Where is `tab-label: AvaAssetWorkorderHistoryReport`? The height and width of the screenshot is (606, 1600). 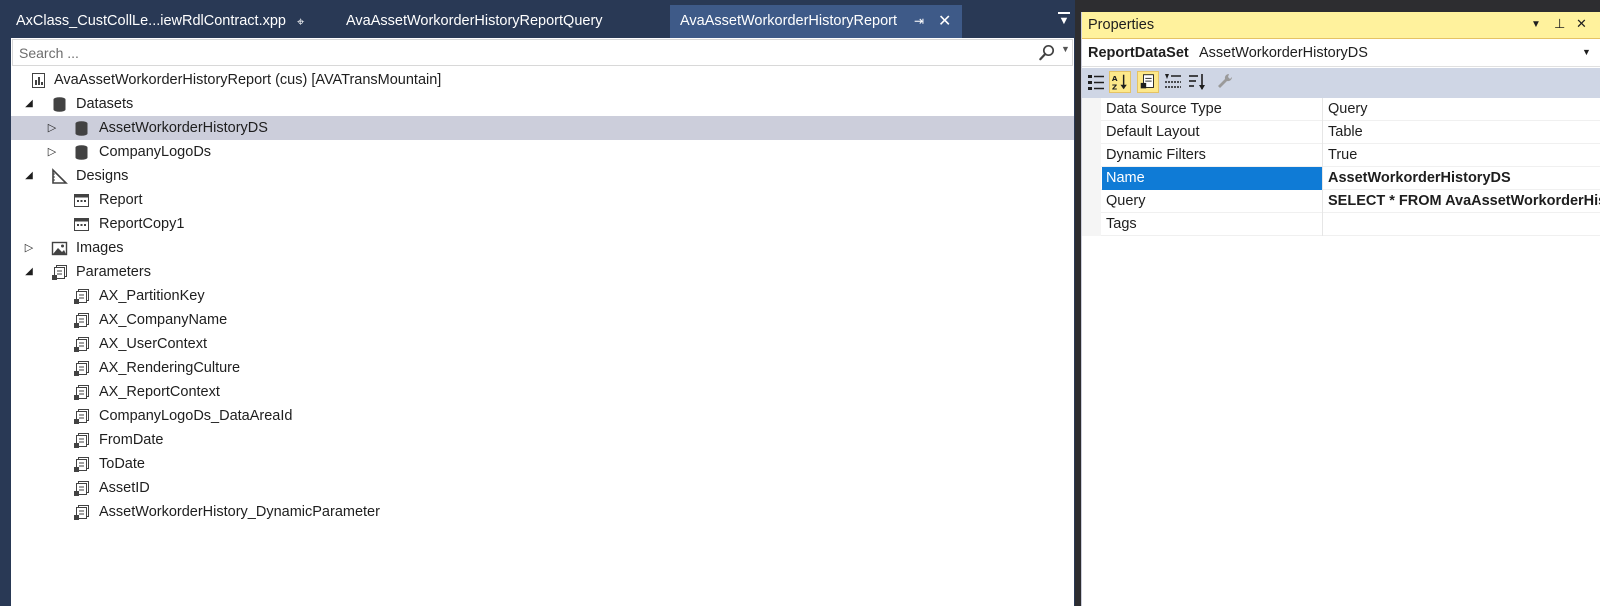
tab-label: AvaAssetWorkorderHistoryReport is located at coordinates (789, 21).